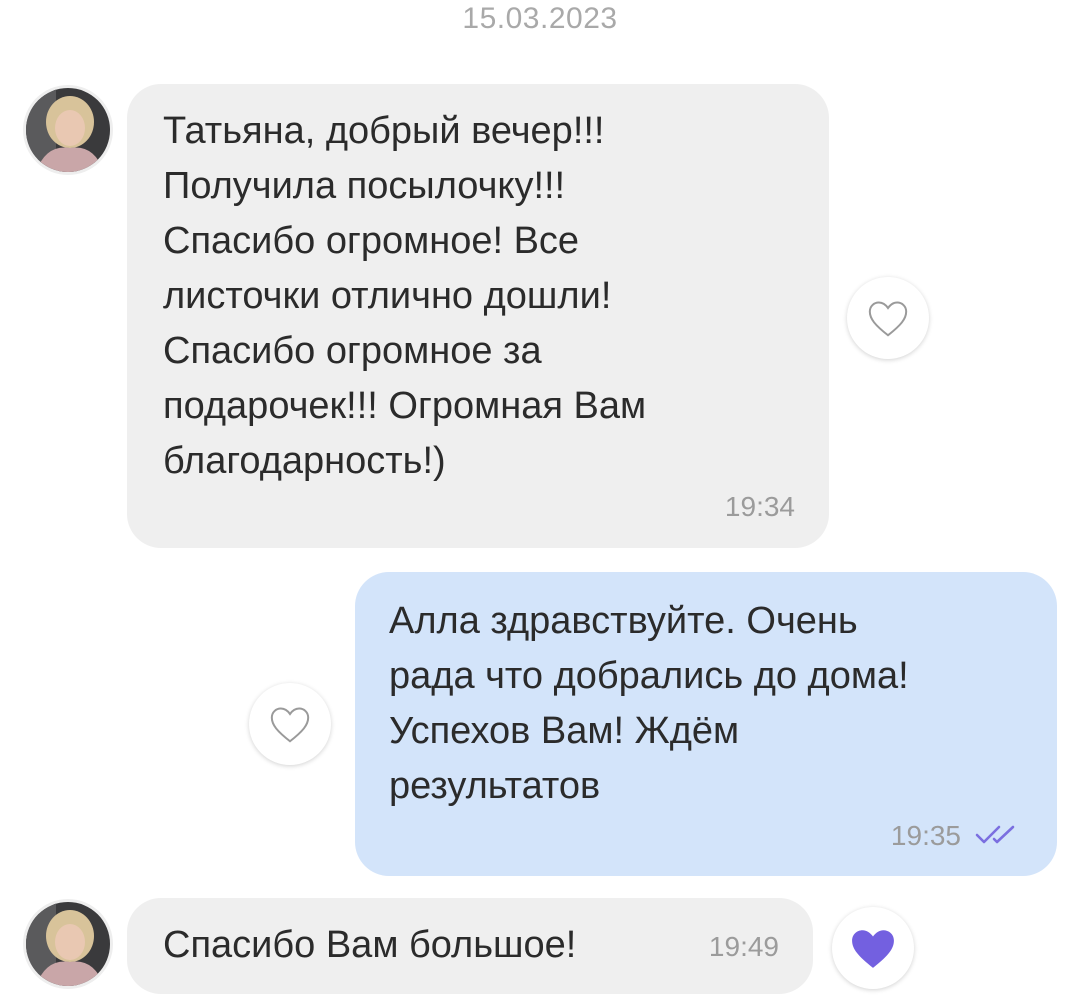 This screenshot has width=1080, height=1004. I want to click on message-text: Спасибо Вам большое!, so click(370, 945).